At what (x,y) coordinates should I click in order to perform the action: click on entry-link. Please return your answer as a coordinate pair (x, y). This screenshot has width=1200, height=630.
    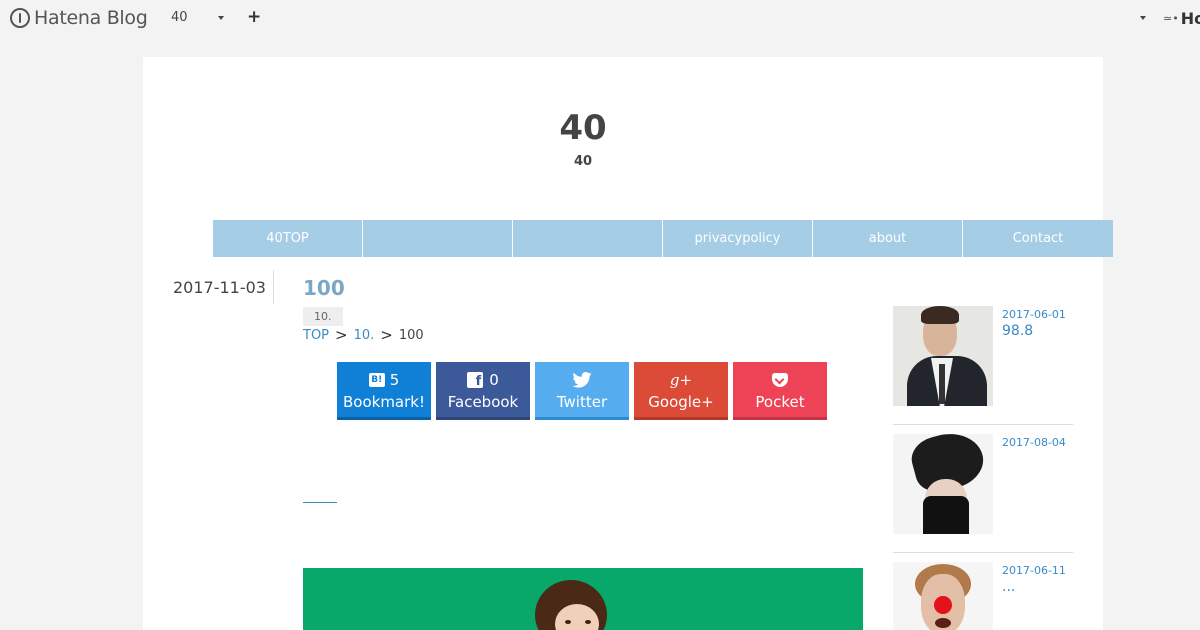
    Looking at the image, I should click on (320, 502).